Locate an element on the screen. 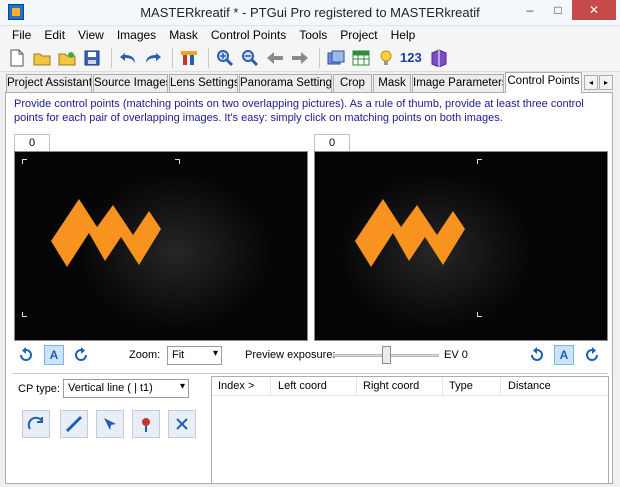 This screenshot has width=620, height=487. cp-type-select: Vertical line ( | t1) ▾ is located at coordinates (126, 388).